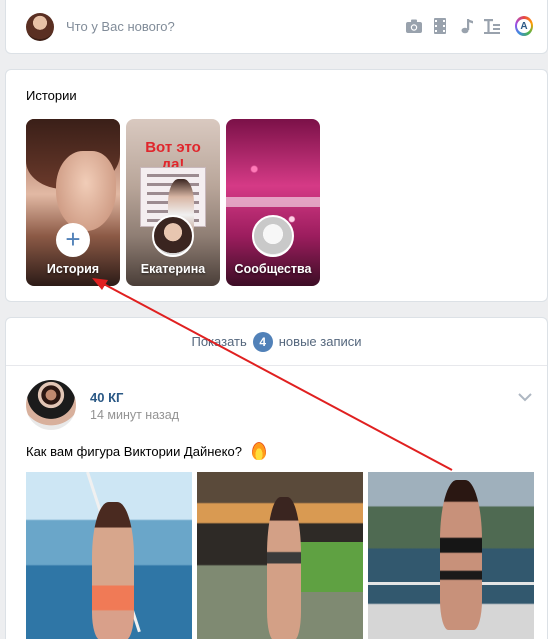 The image size is (548, 639). I want to click on show-new-posts-button: Показать 4 новые записи, so click(276, 342).